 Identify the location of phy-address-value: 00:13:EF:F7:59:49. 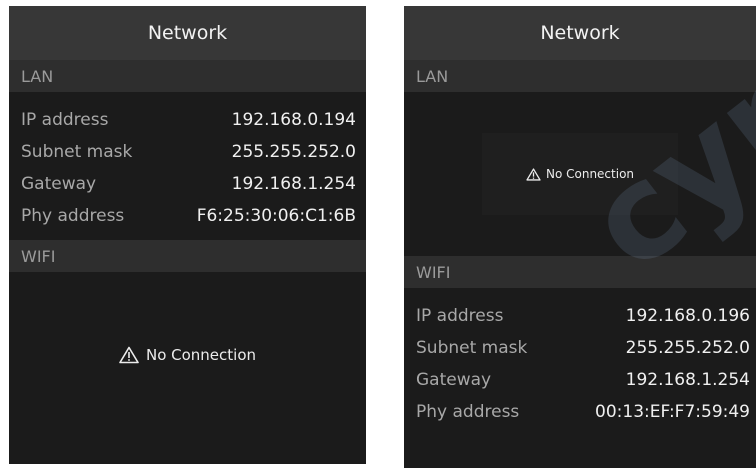
(672, 412).